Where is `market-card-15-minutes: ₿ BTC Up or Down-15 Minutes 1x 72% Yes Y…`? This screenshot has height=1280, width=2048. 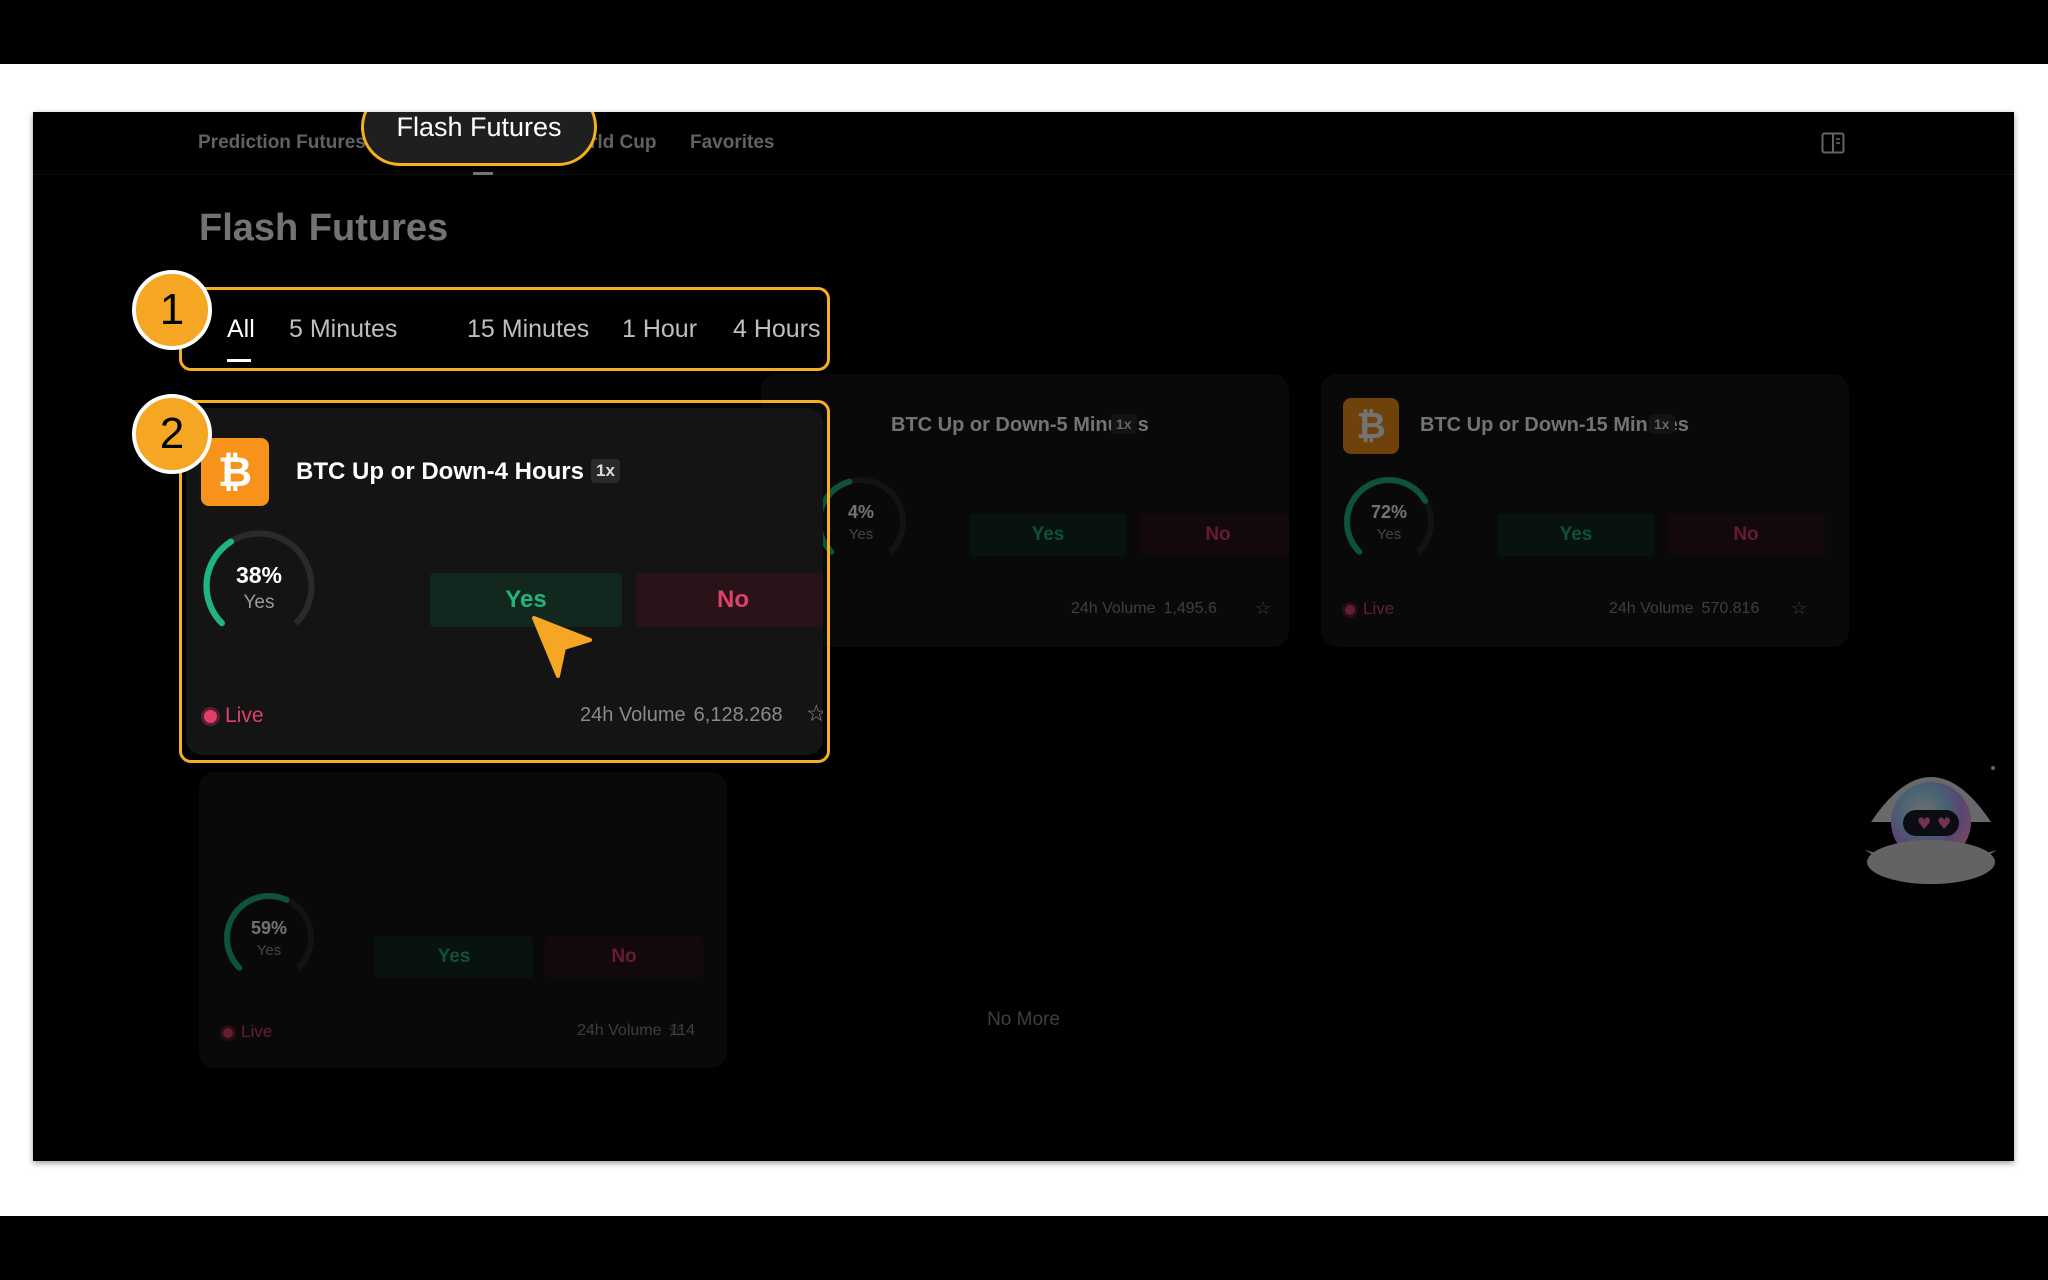
market-card-15-minutes: ₿ BTC Up or Down-15 Minutes 1x 72% Yes Y… is located at coordinates (1585, 510).